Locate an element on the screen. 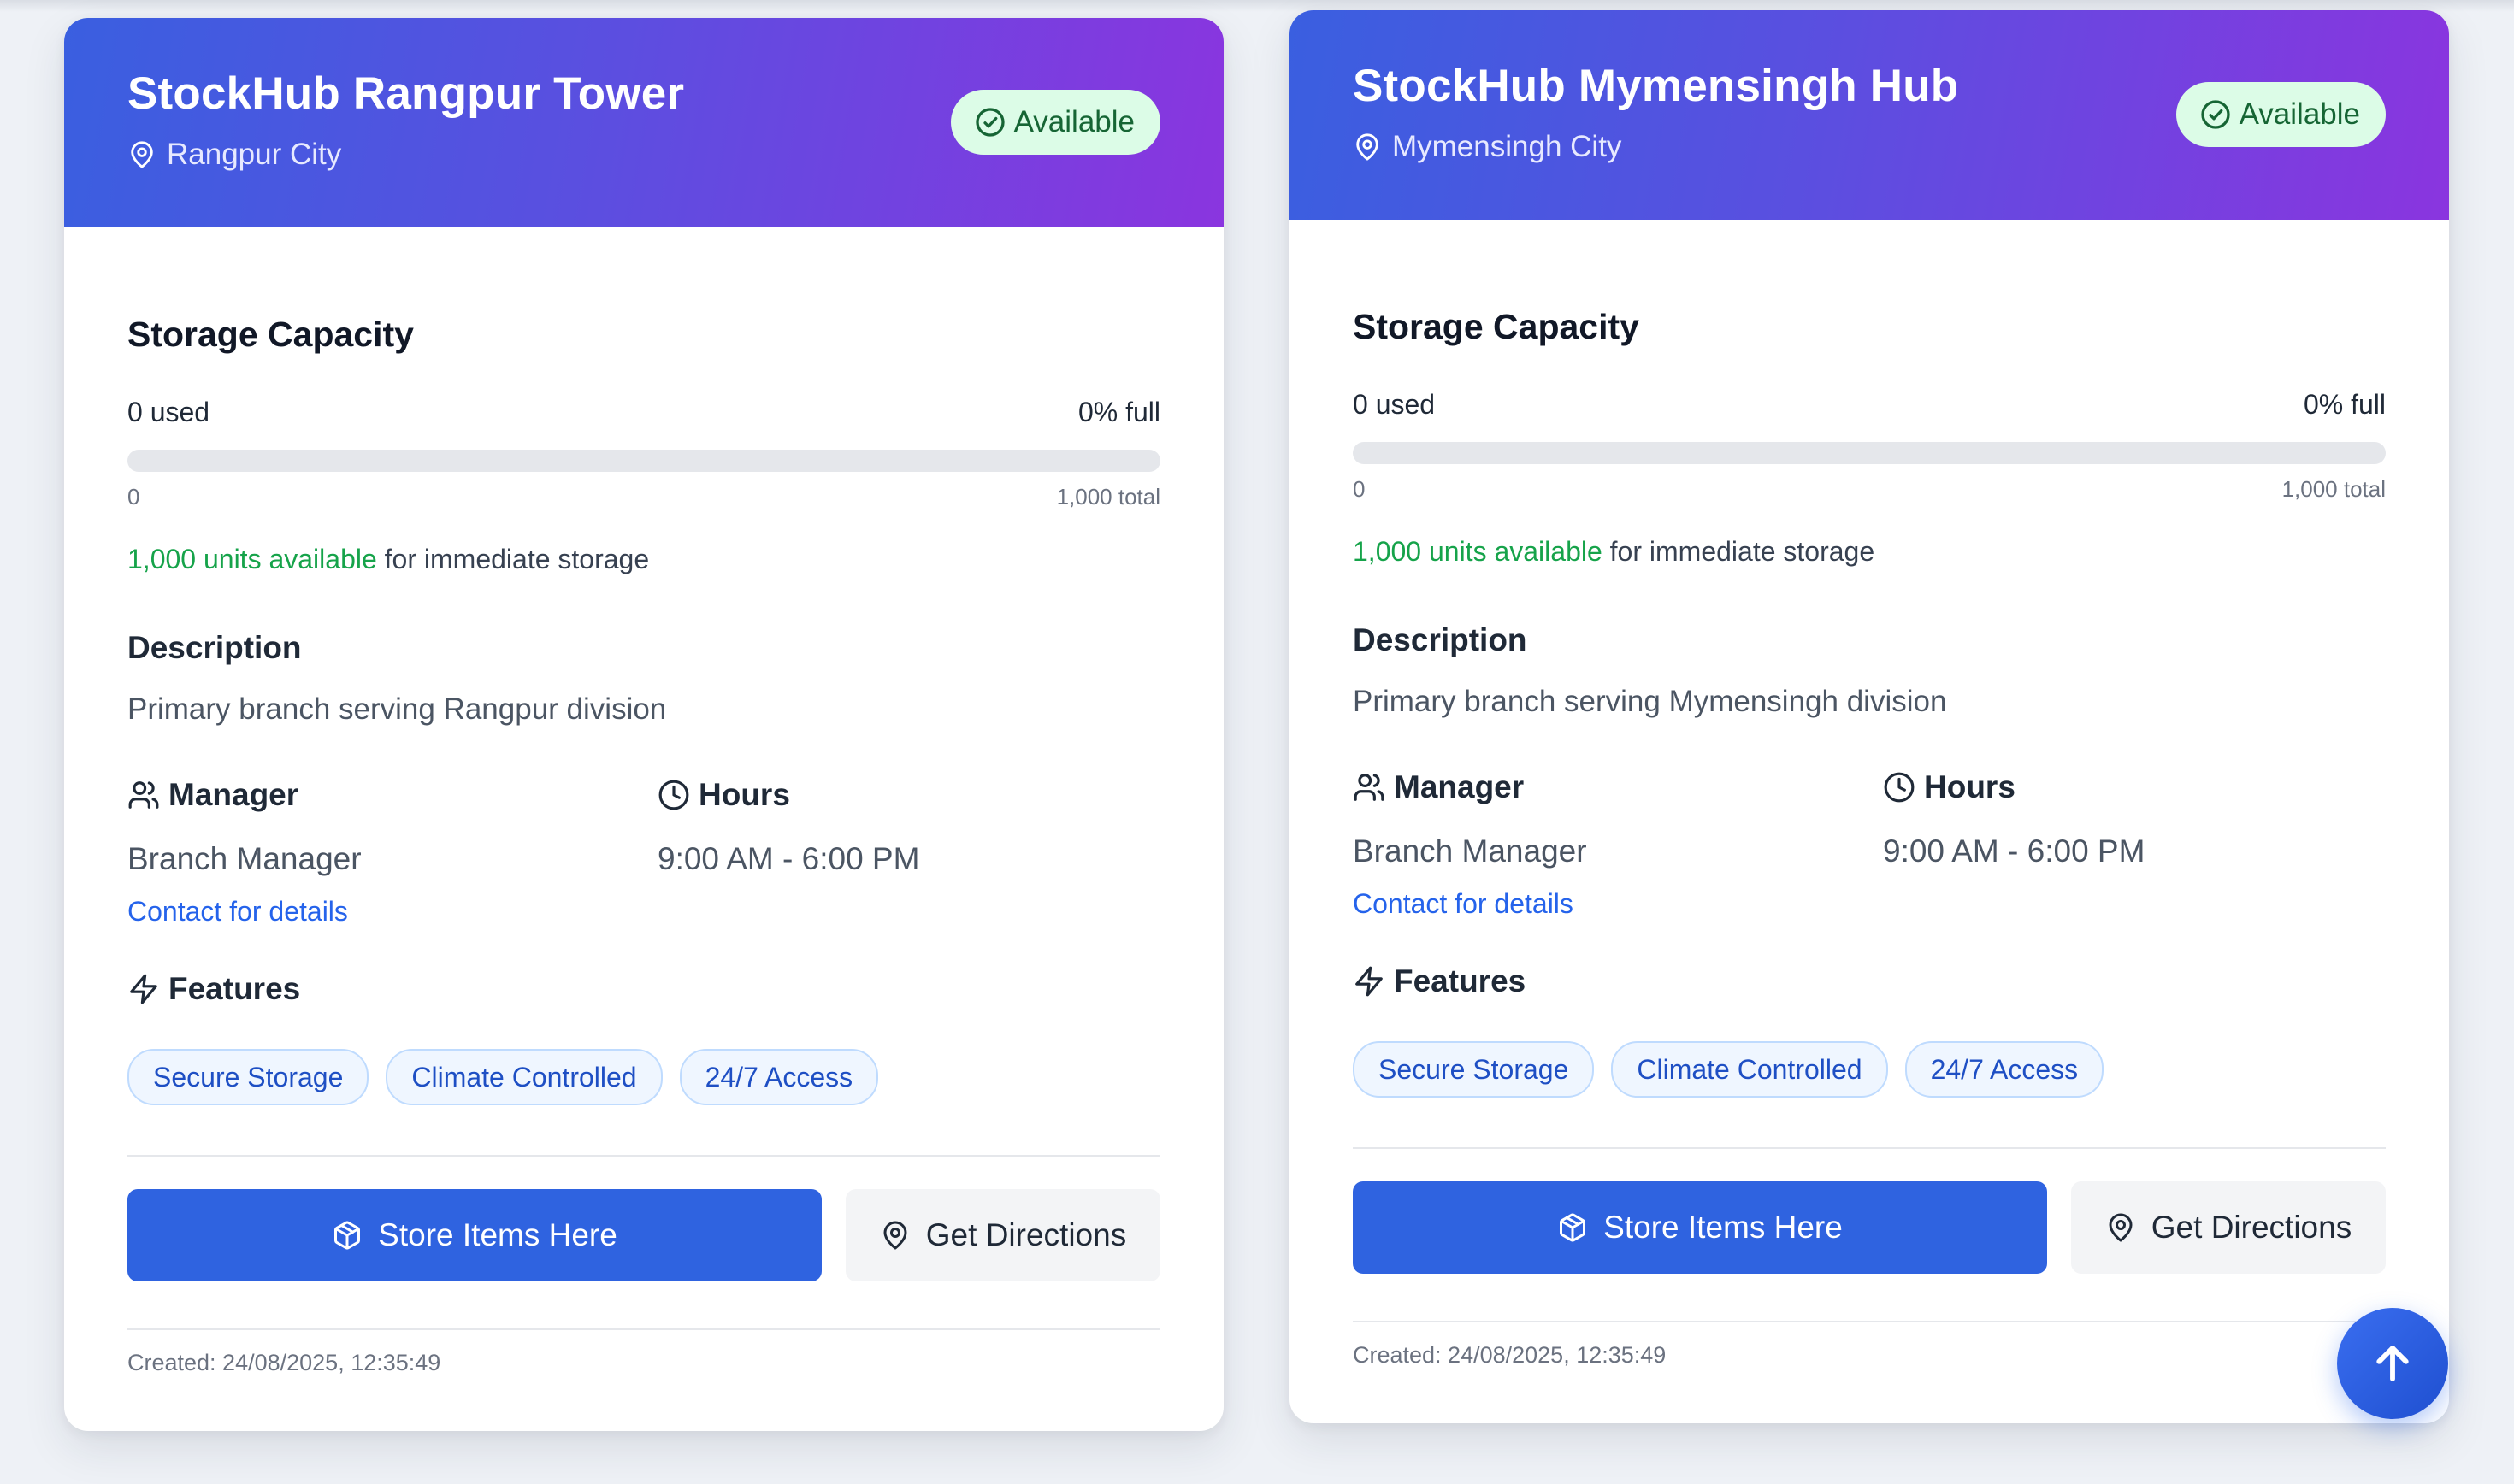 The image size is (2514, 1484). location-label: Rangpur City is located at coordinates (255, 154).